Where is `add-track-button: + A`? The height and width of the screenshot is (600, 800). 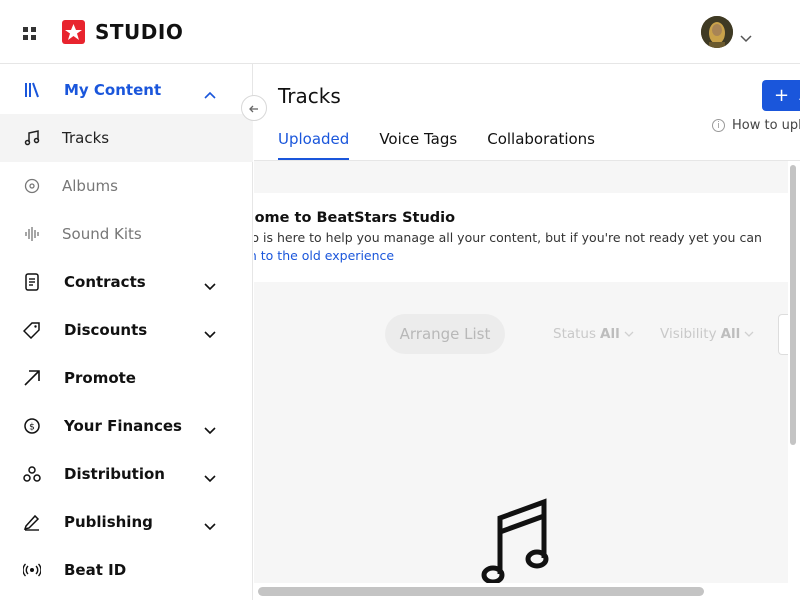 add-track-button: + A is located at coordinates (781, 95).